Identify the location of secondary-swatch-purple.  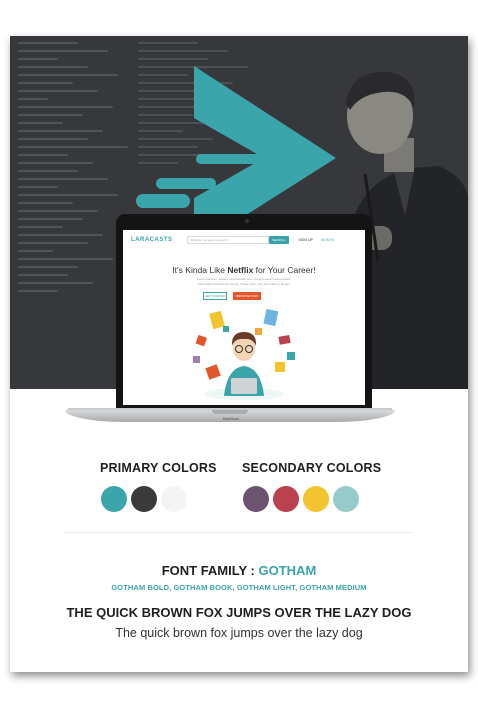
(256, 499).